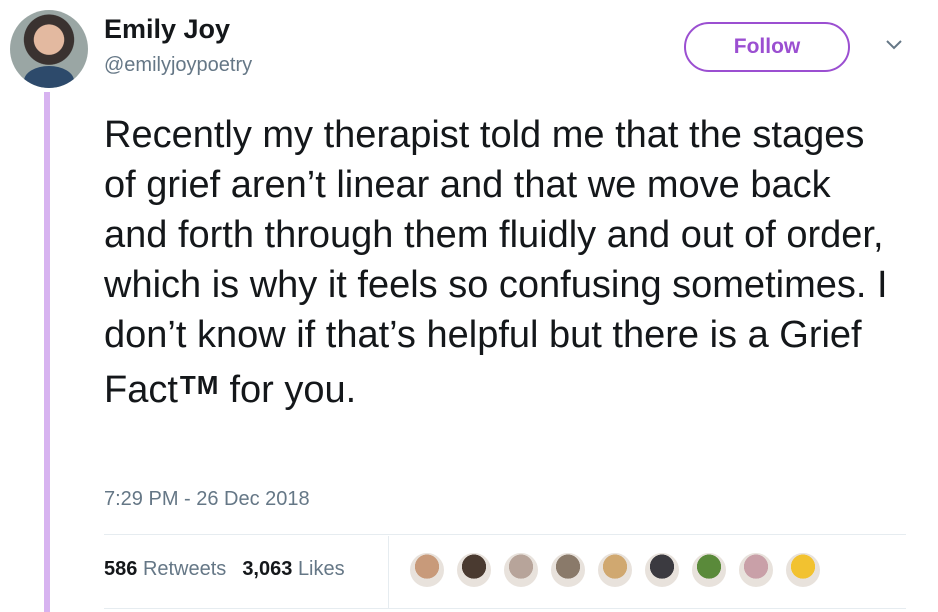  I want to click on tweet-timestamp: 7:29 PM - 26 Dec 2018, so click(207, 499).